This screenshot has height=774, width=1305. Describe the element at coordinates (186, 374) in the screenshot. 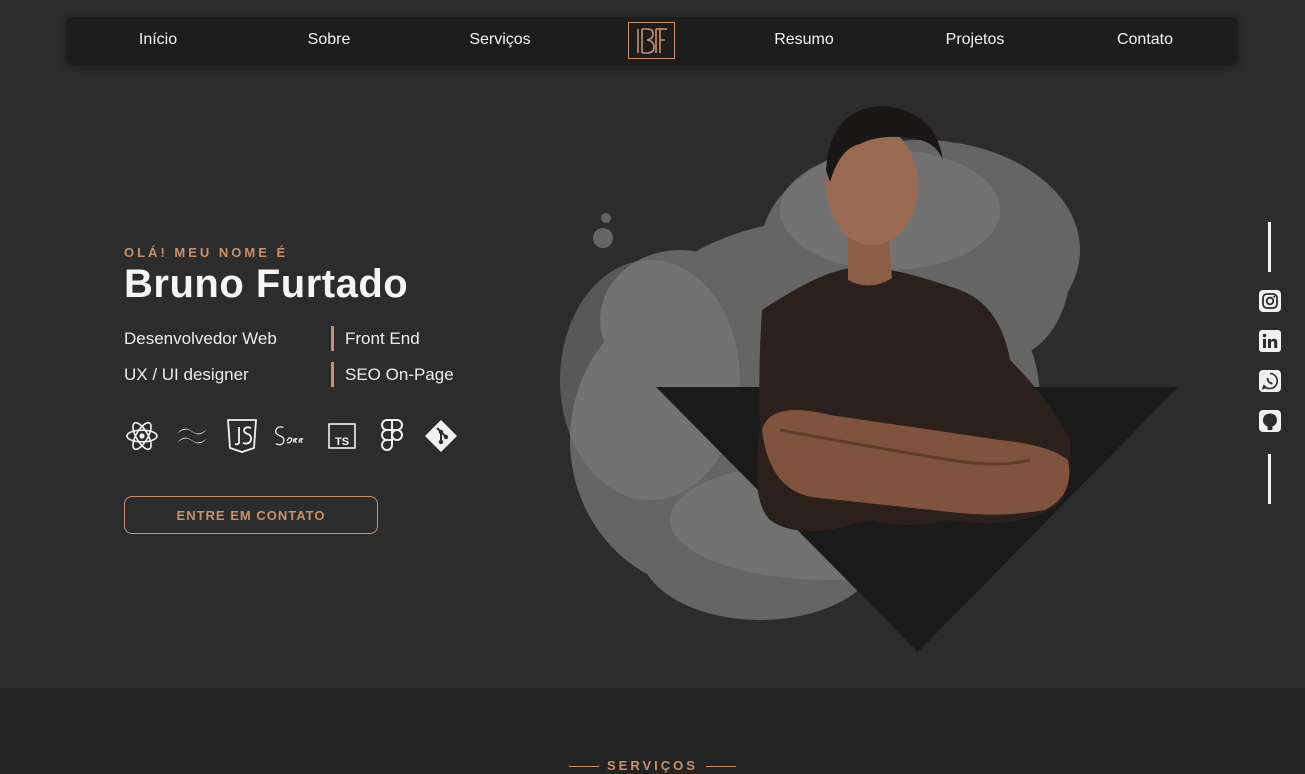

I see `role-ux-ui-designer: UX / UI designer` at that location.